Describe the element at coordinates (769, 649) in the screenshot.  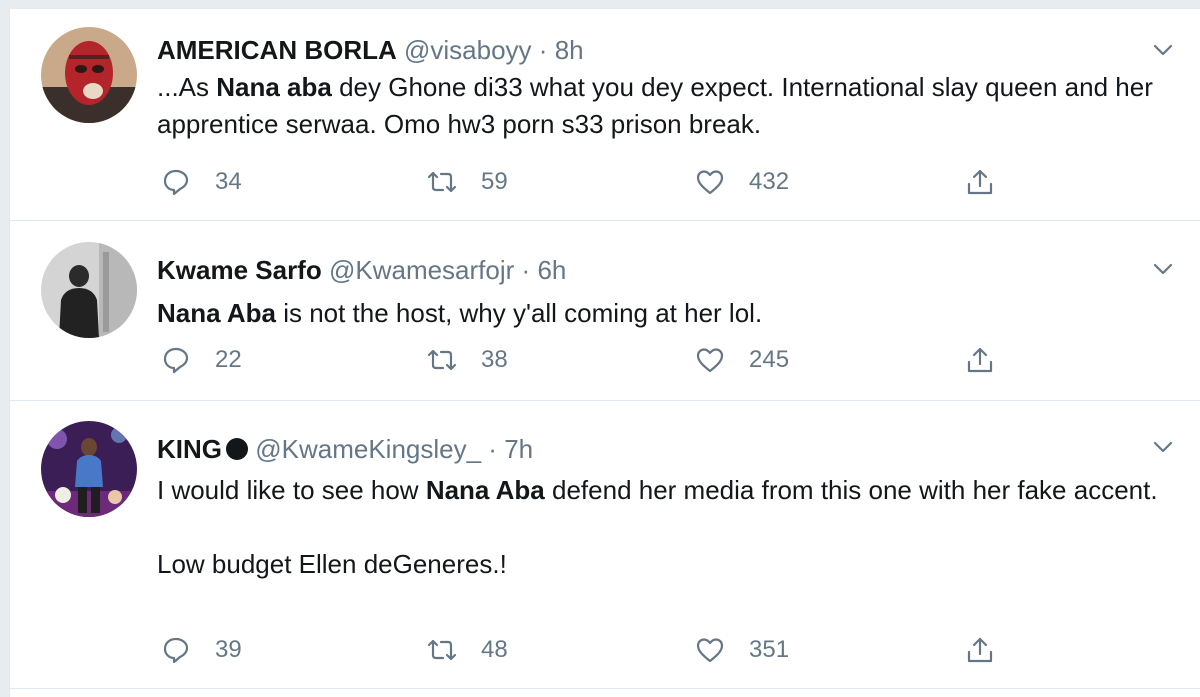
I see `like-count: 351` at that location.